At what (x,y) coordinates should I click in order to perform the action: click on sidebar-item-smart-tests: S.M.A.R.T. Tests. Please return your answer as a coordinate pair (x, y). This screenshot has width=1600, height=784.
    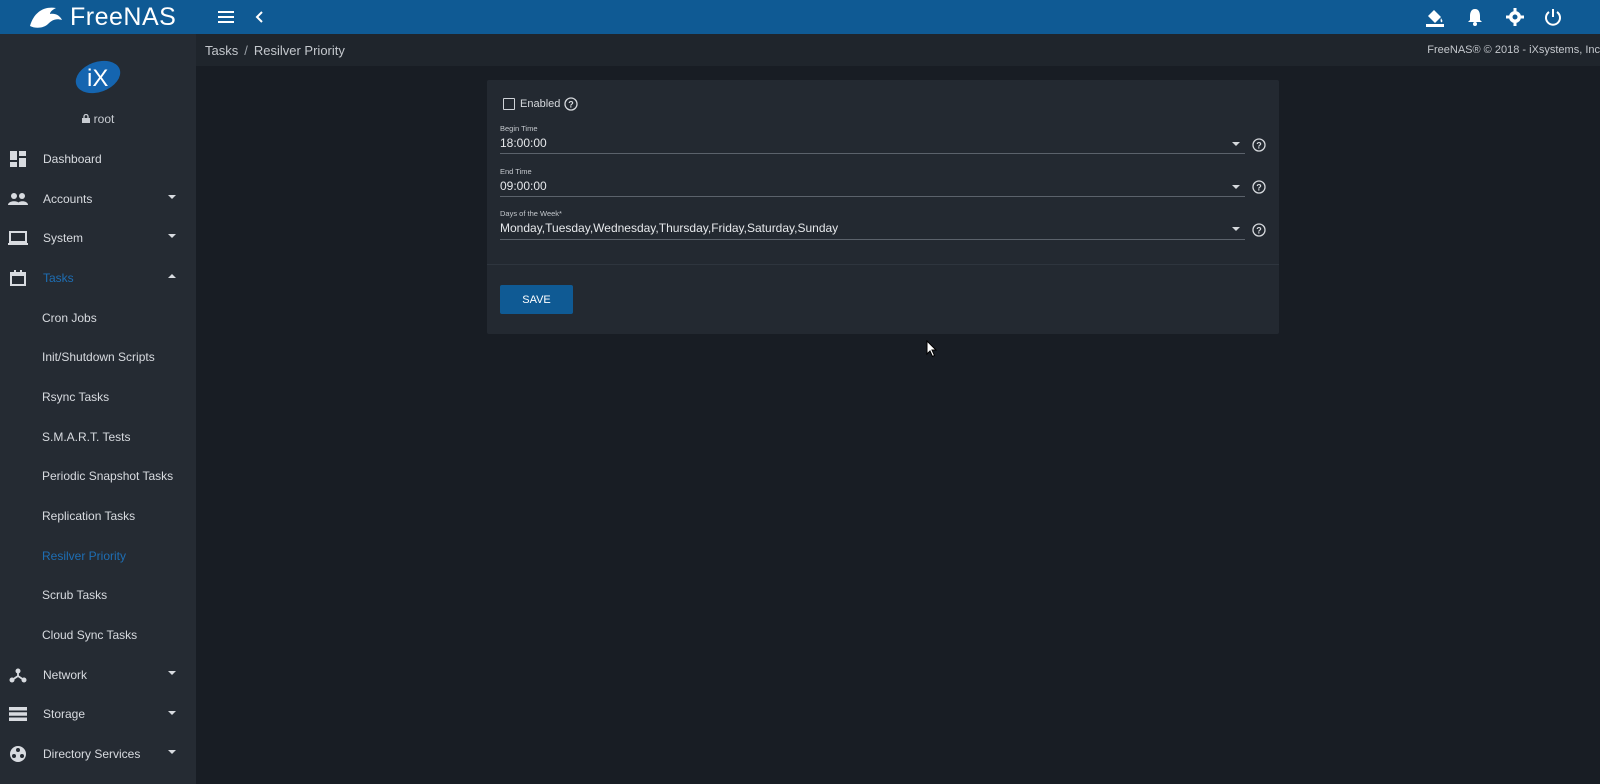
    Looking at the image, I should click on (98, 437).